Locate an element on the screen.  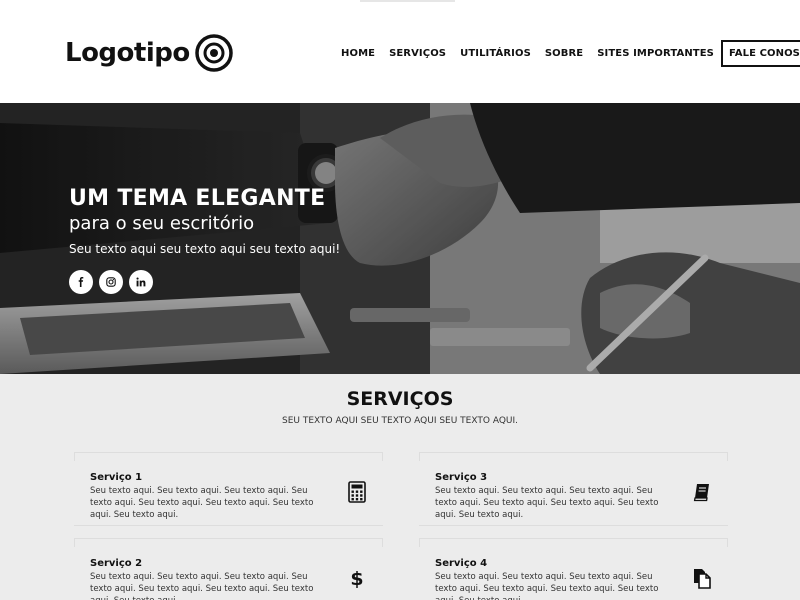
dollar-icon: $ is located at coordinates (356, 578).